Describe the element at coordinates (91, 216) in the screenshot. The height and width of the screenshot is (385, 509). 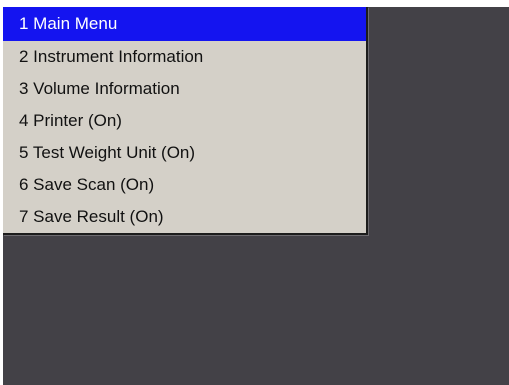
I see `menu-item-label: 7 Save Result (On)` at that location.